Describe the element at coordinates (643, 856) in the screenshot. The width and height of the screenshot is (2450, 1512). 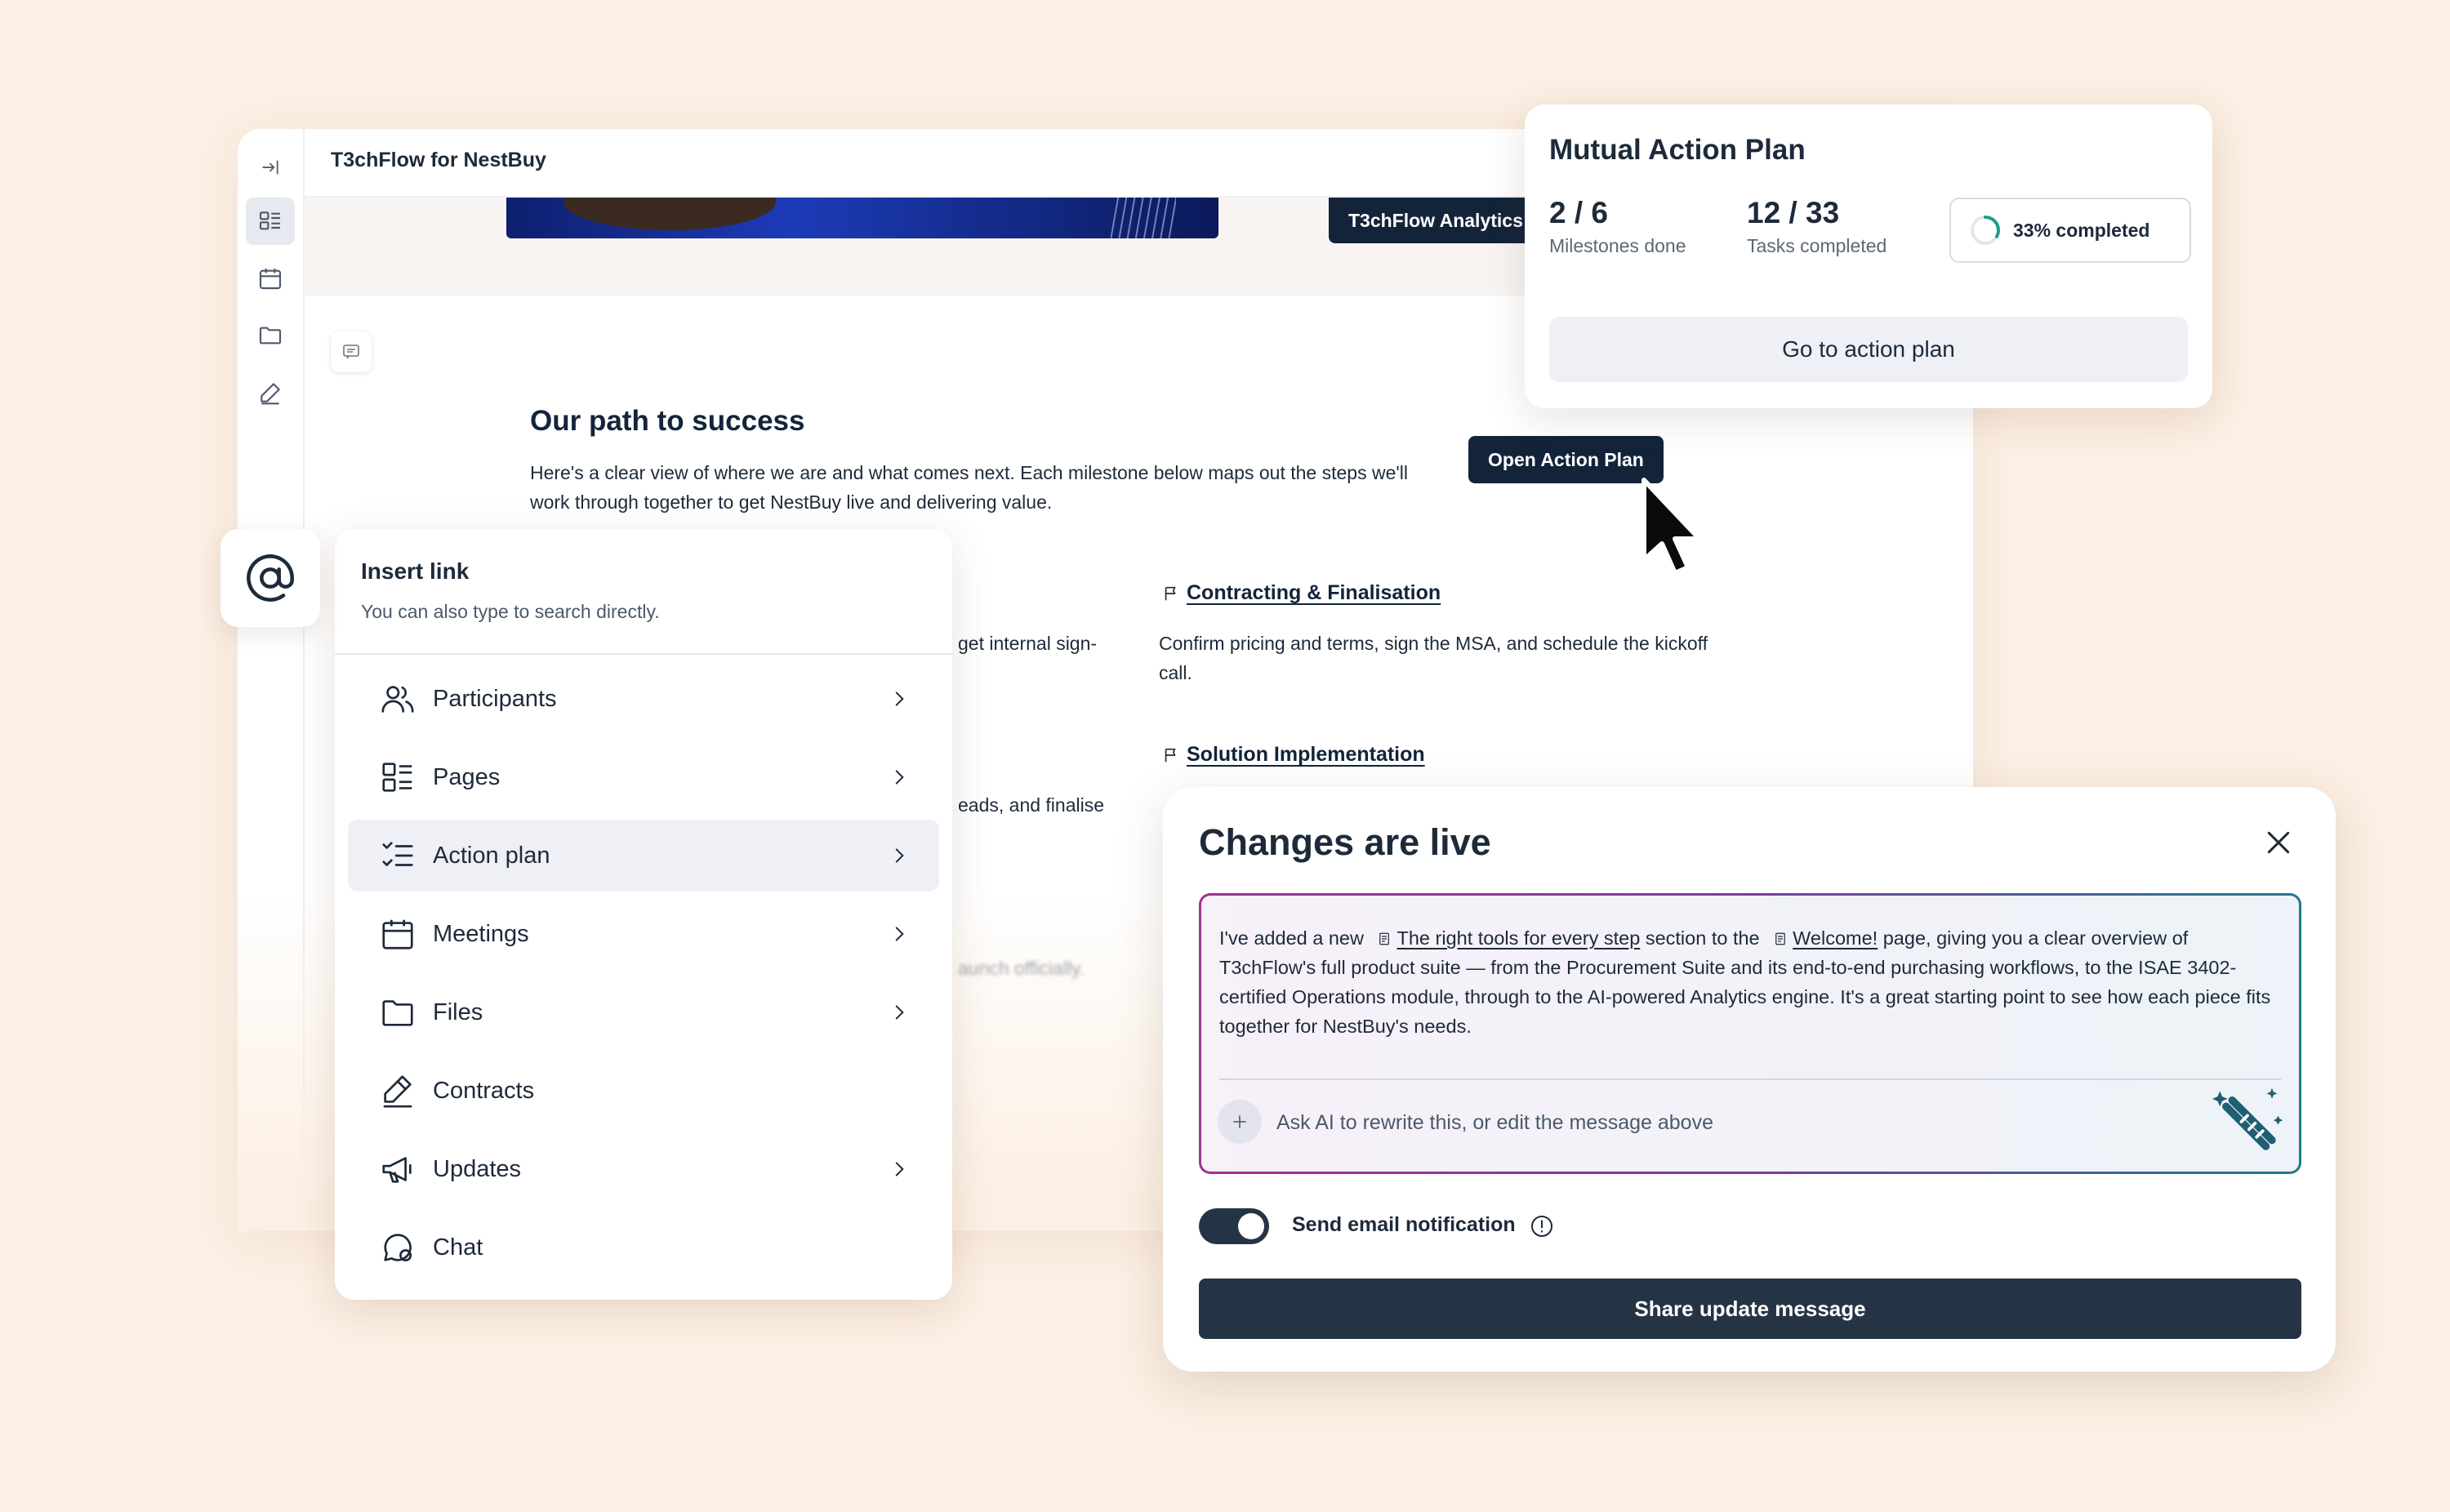
I see `menu-item-action-plan: Action plan` at that location.